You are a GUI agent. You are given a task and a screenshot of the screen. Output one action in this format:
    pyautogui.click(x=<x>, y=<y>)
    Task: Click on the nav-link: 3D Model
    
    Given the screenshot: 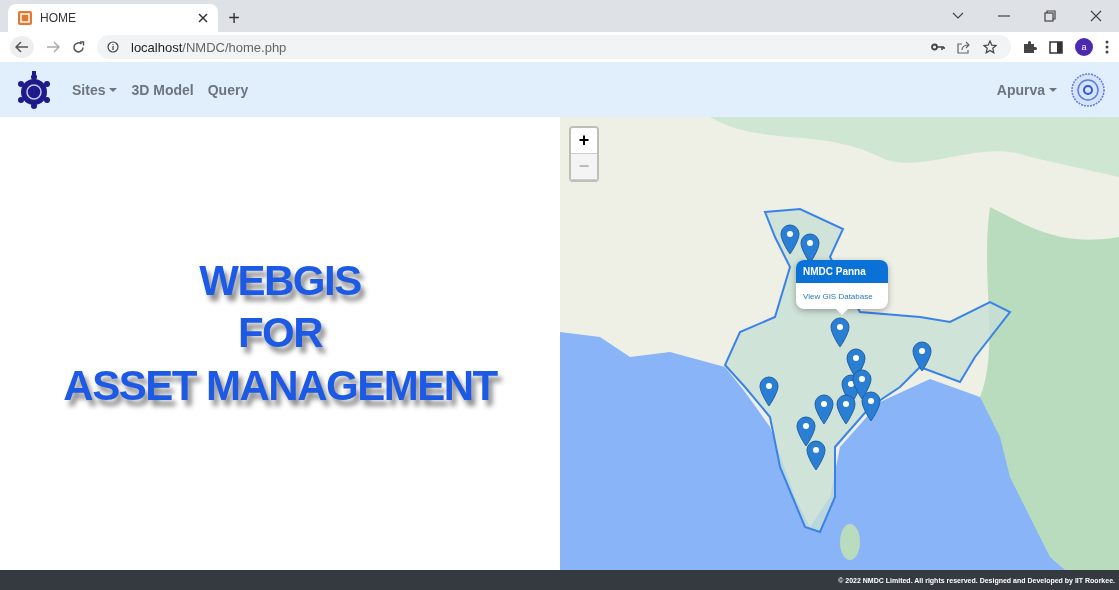 What is the action you would take?
    pyautogui.click(x=162, y=89)
    